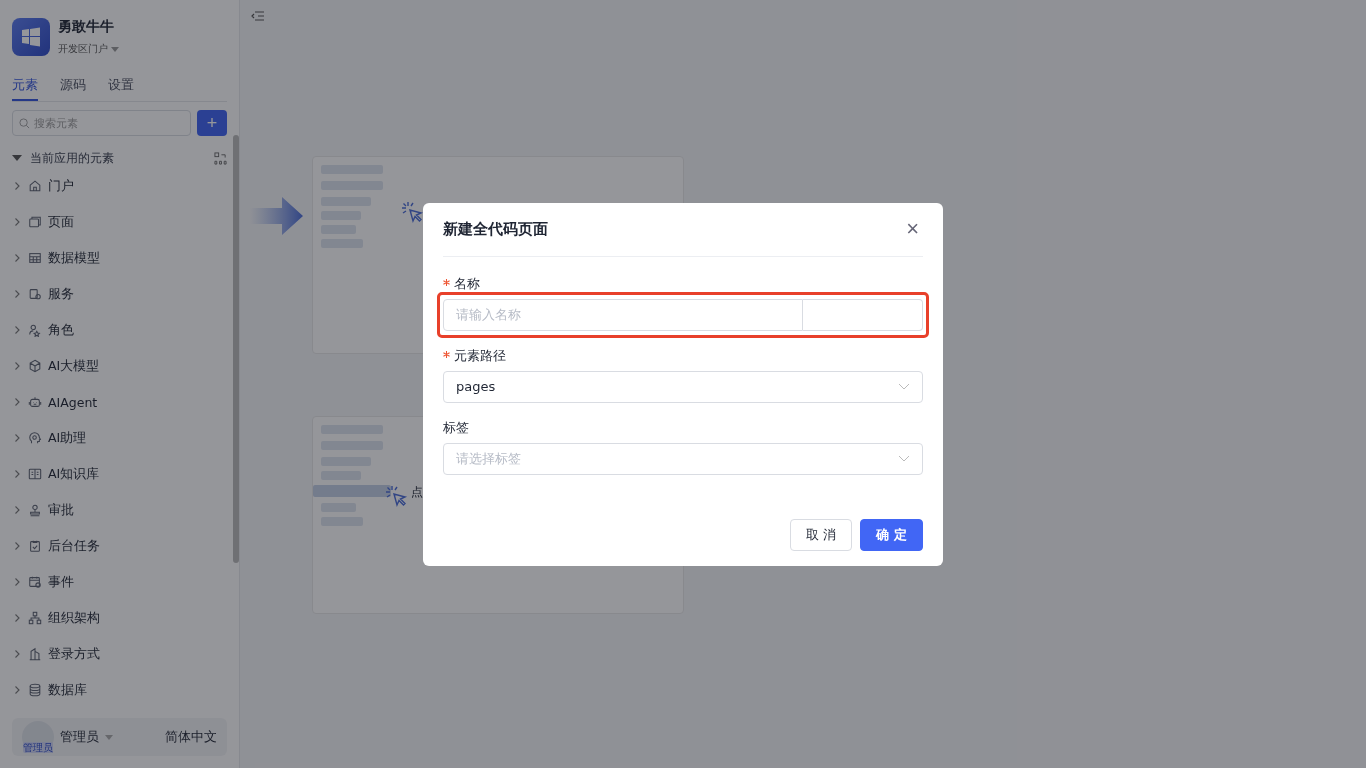 Image resolution: width=1366 pixels, height=768 pixels. Describe the element at coordinates (480, 355) in the screenshot. I see `field-label: 元素路径` at that location.